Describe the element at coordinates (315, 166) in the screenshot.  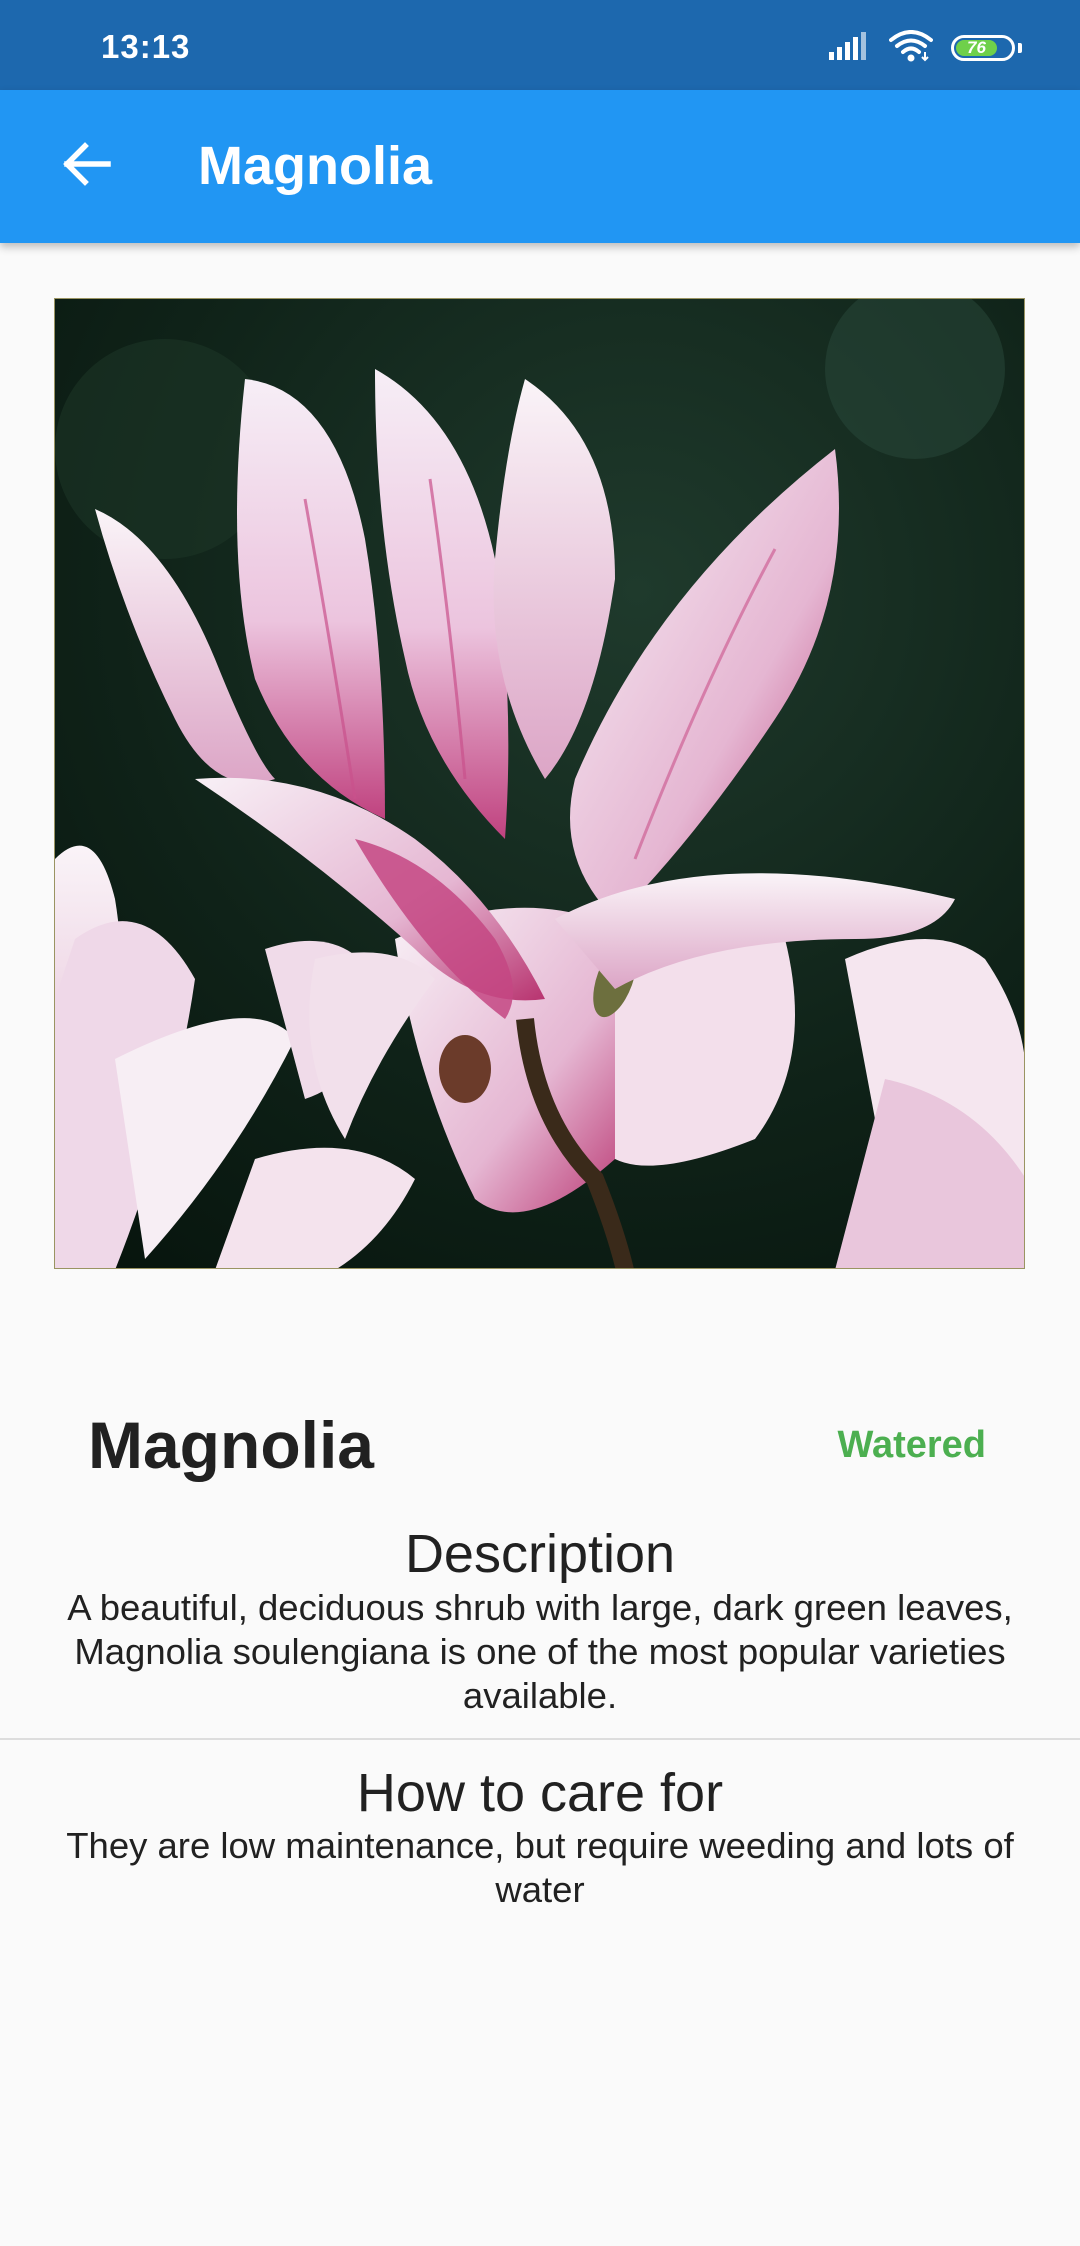
I see `page-title: Magnolia` at that location.